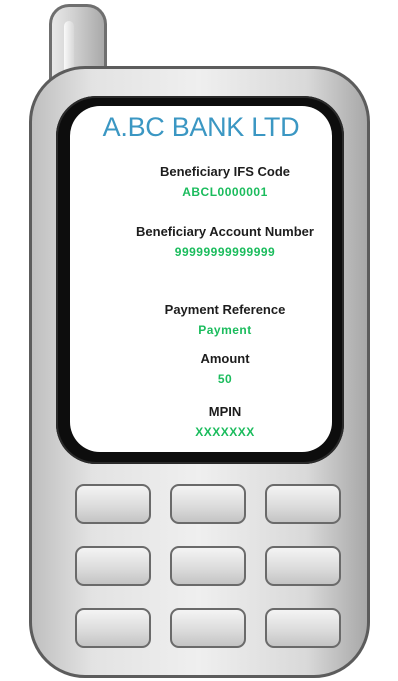  What do you see at coordinates (225, 231) in the screenshot?
I see `account-number-label-text: Beneficiary Account Number` at bounding box center [225, 231].